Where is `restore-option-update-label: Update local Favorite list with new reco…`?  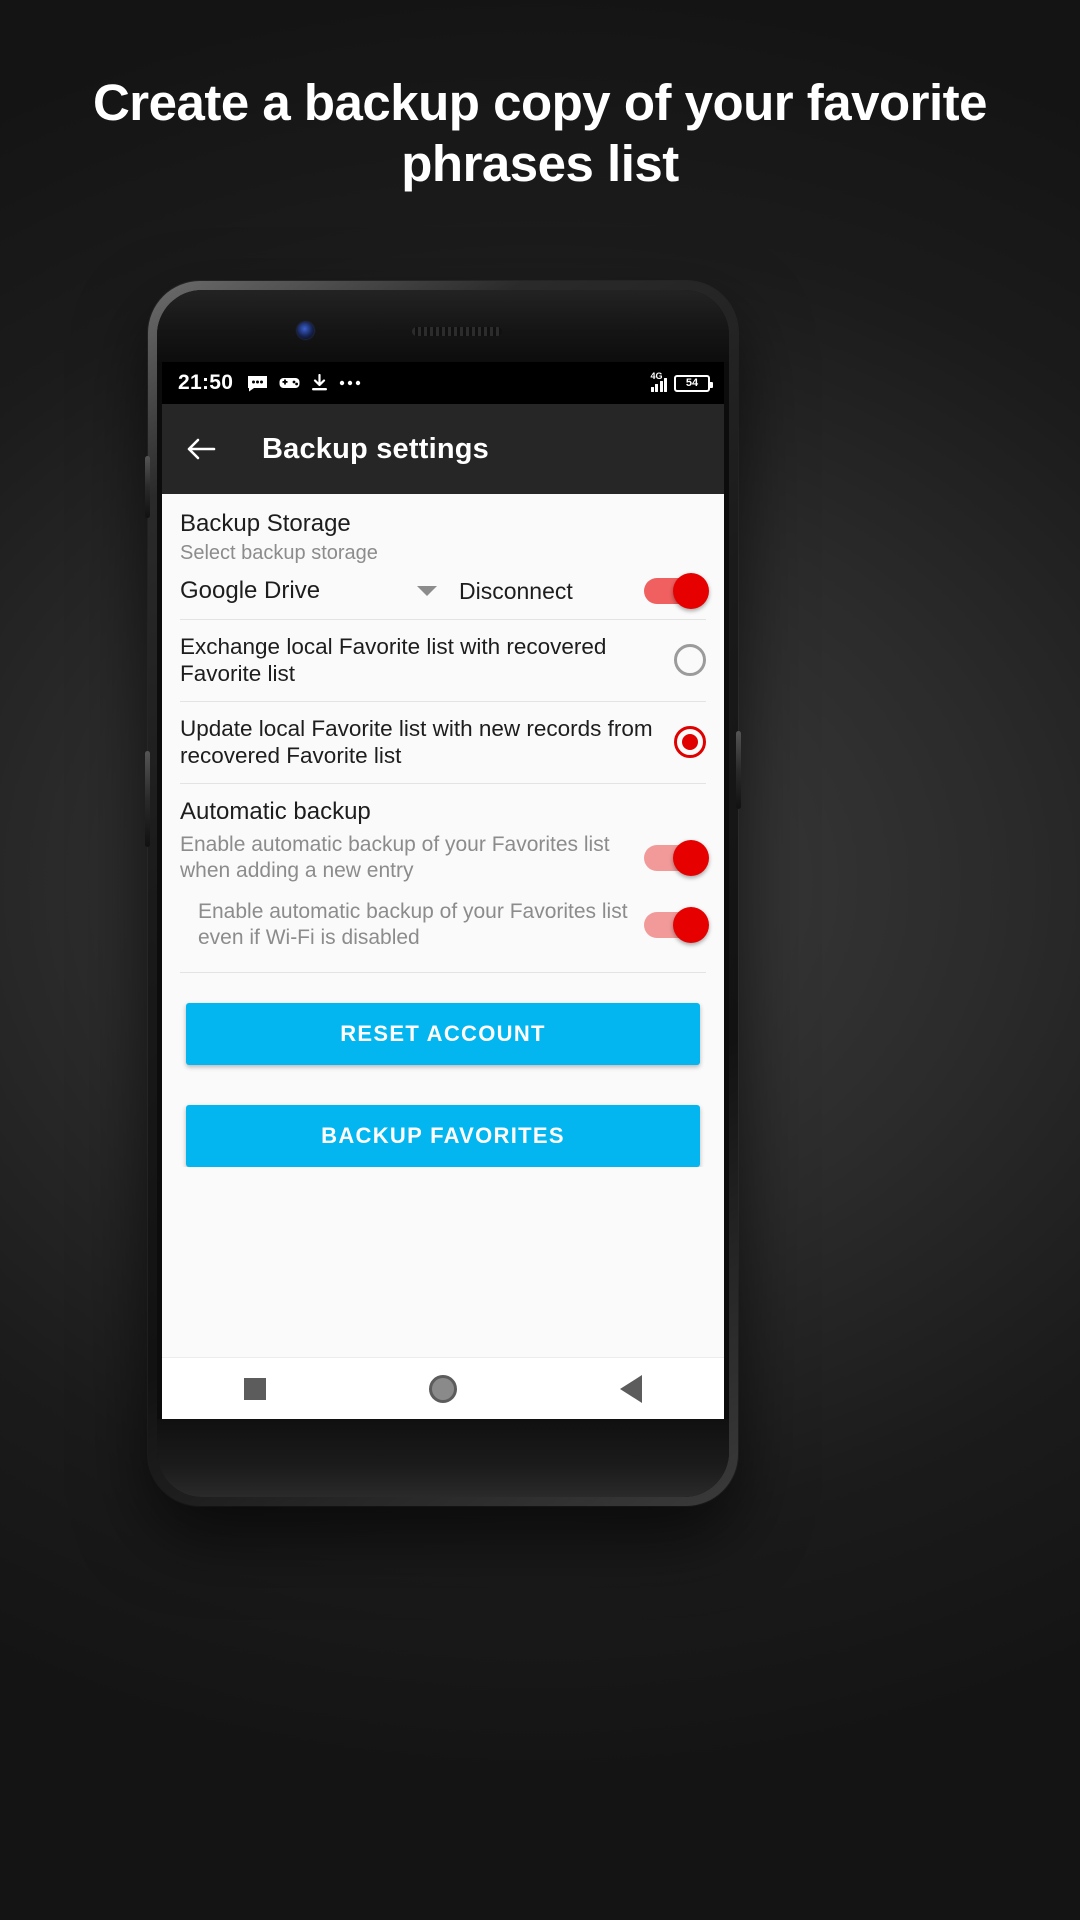 restore-option-update-label: Update local Favorite list with new reco… is located at coordinates (416, 742).